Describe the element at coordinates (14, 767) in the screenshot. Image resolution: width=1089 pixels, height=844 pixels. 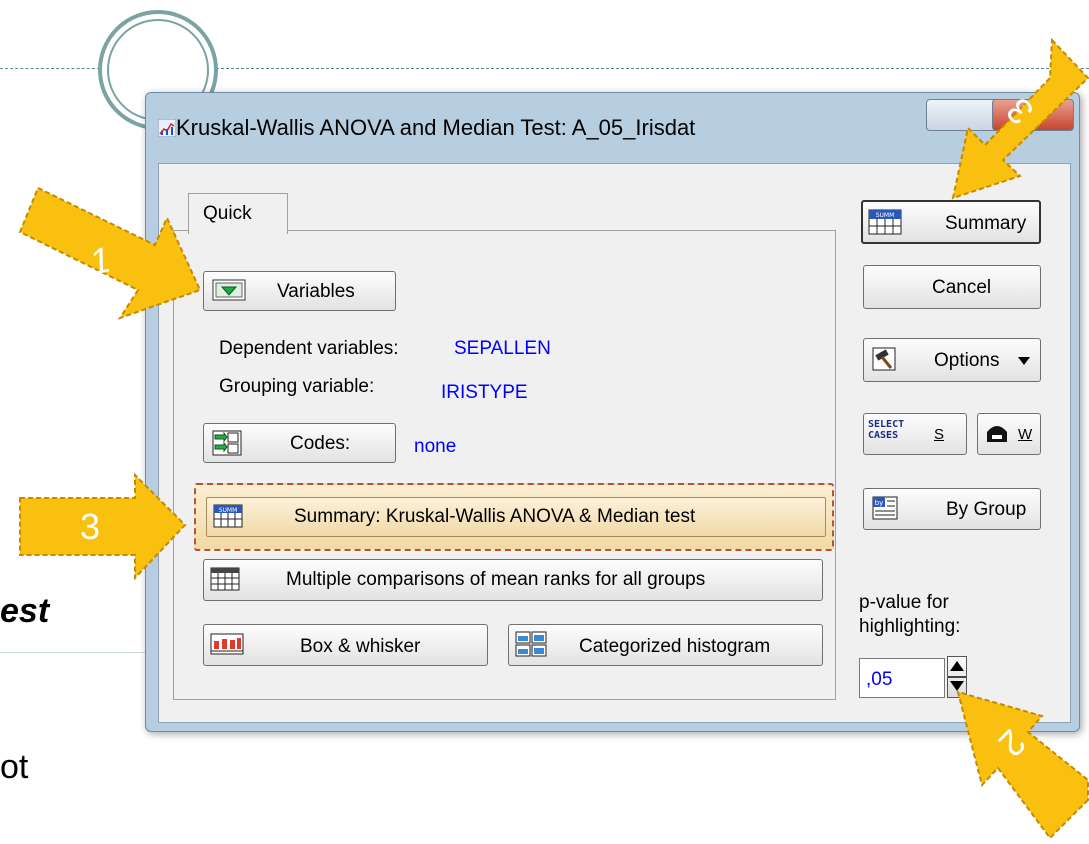
I see `slide-text-fragment-ot: ot` at that location.